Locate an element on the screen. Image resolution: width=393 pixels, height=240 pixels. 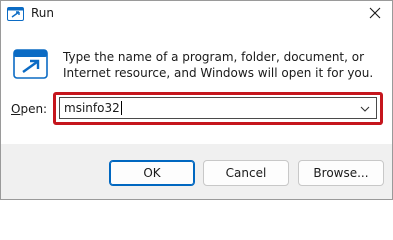
title-bar: Run is located at coordinates (196, 14).